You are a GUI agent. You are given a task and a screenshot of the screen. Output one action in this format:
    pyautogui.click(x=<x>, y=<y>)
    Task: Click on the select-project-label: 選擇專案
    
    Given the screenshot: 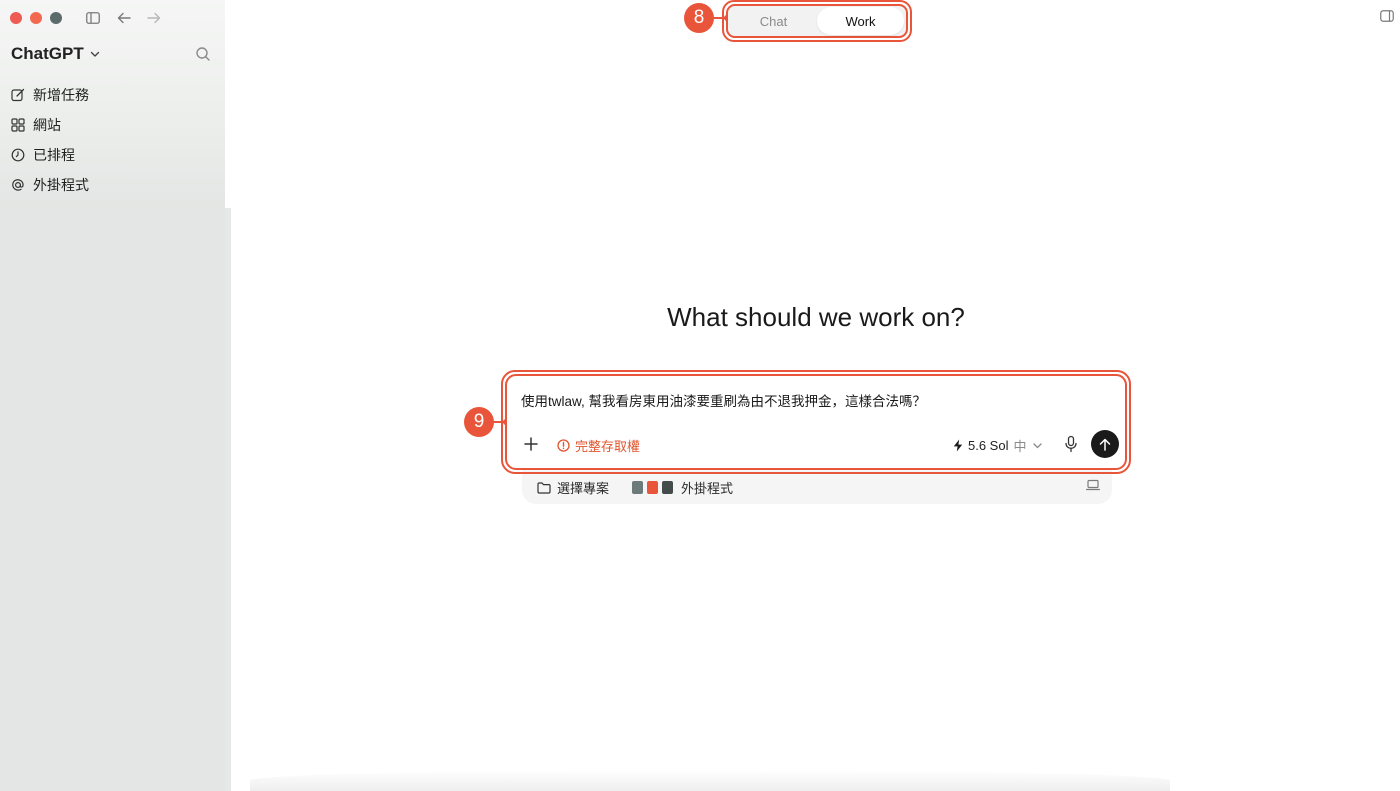 What is the action you would take?
    pyautogui.click(x=583, y=488)
    